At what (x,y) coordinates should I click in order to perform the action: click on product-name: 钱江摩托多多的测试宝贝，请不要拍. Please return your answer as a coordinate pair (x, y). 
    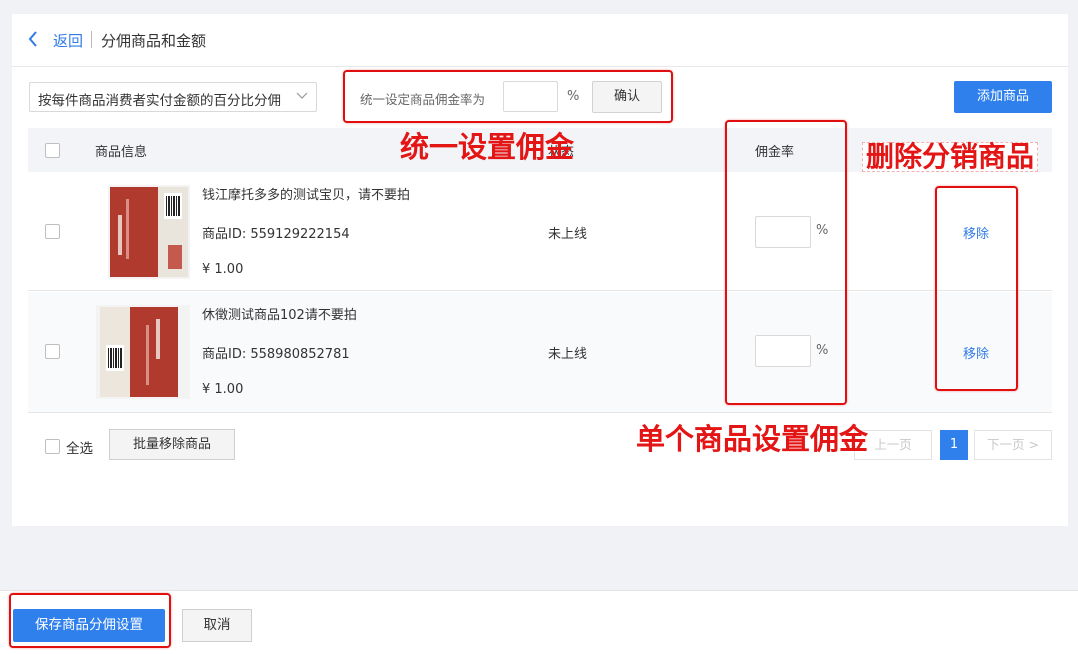
    Looking at the image, I should click on (306, 195).